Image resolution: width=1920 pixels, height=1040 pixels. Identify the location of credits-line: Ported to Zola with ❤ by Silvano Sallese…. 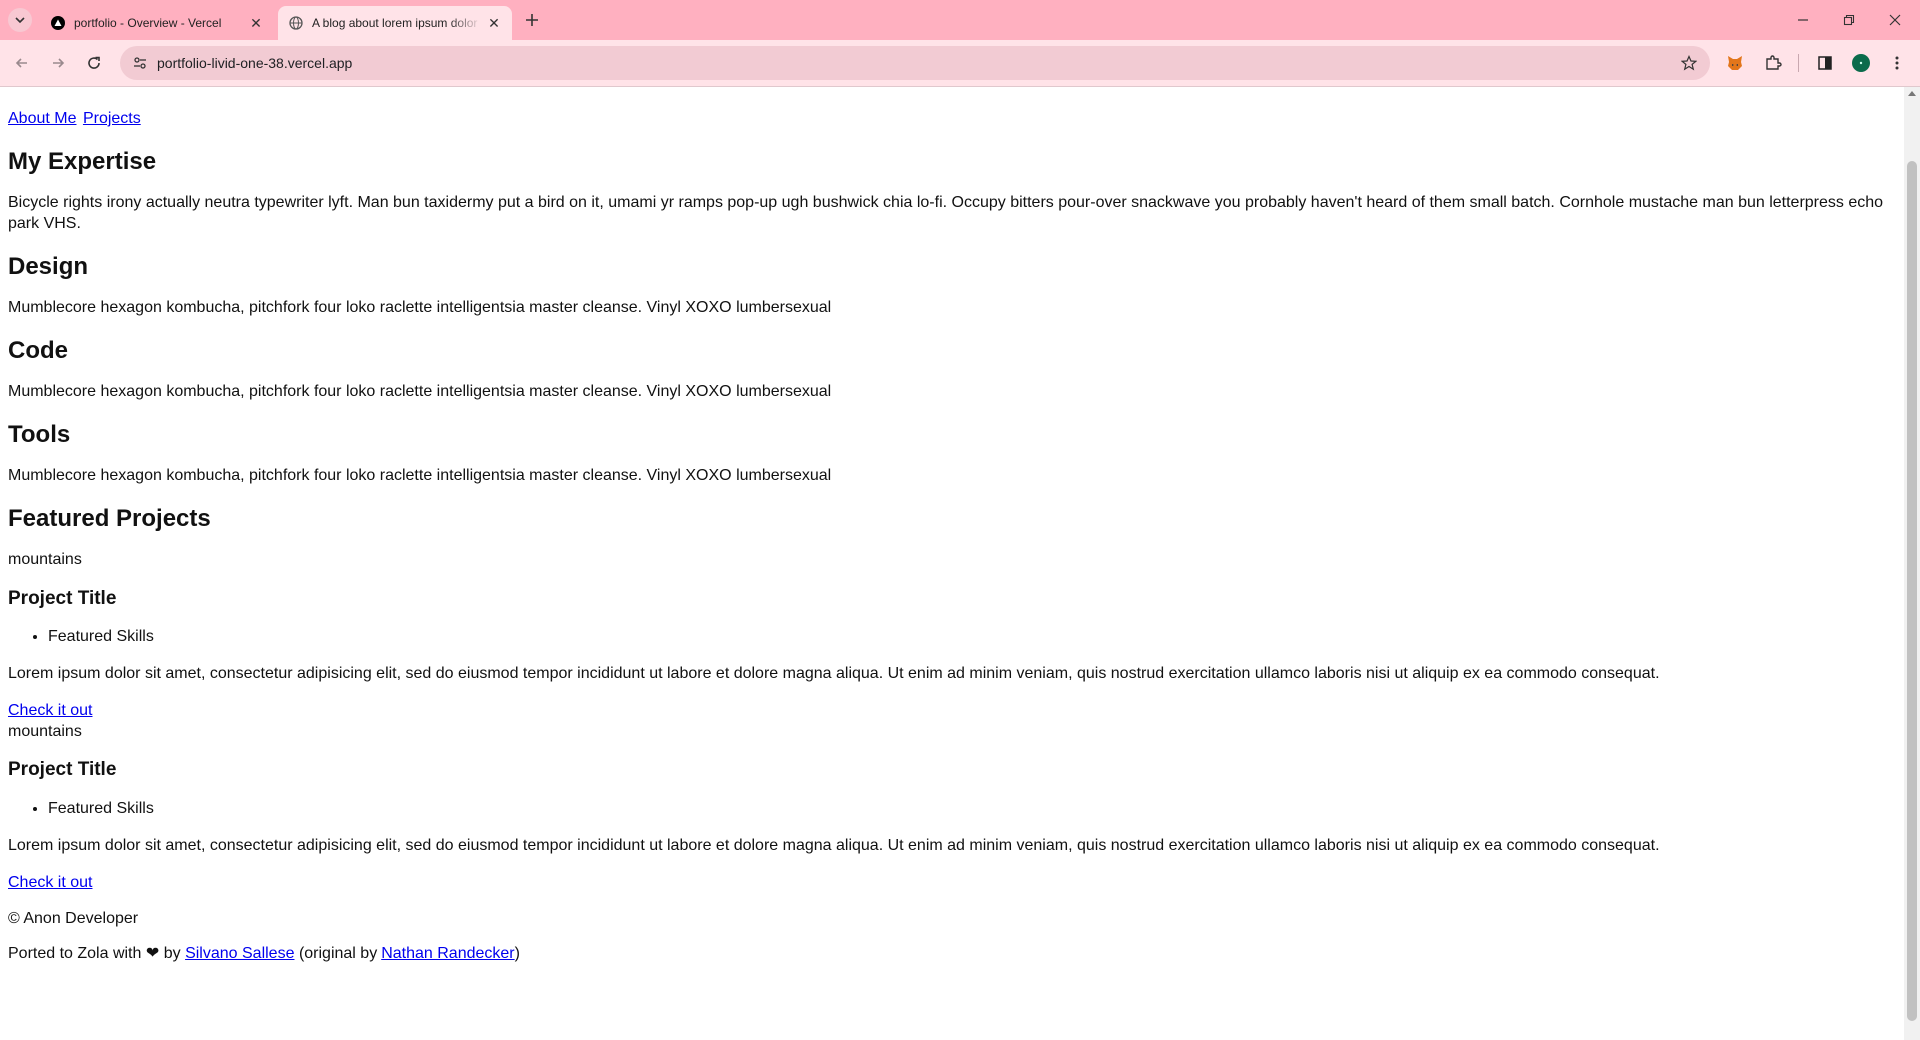
(952, 954).